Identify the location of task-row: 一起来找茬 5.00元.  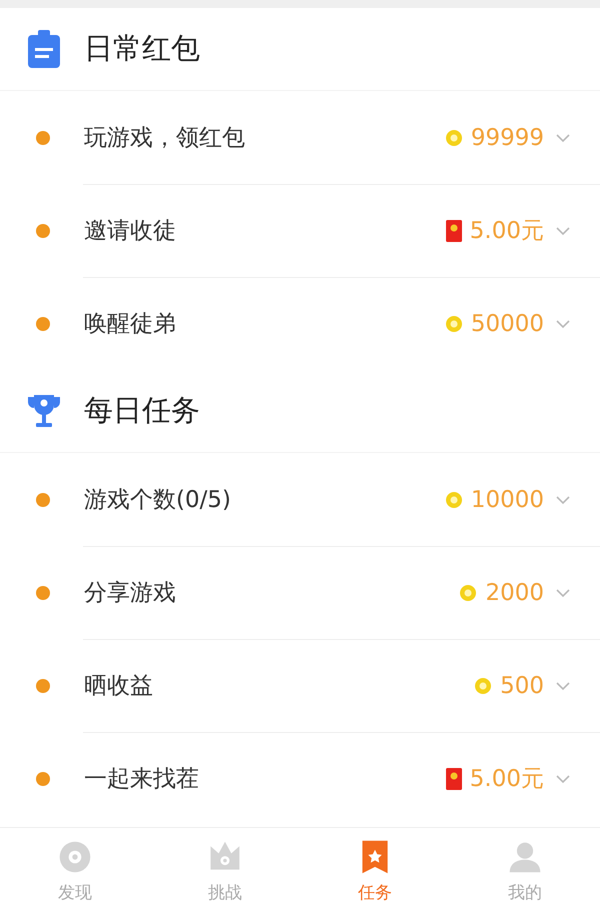
(300, 778).